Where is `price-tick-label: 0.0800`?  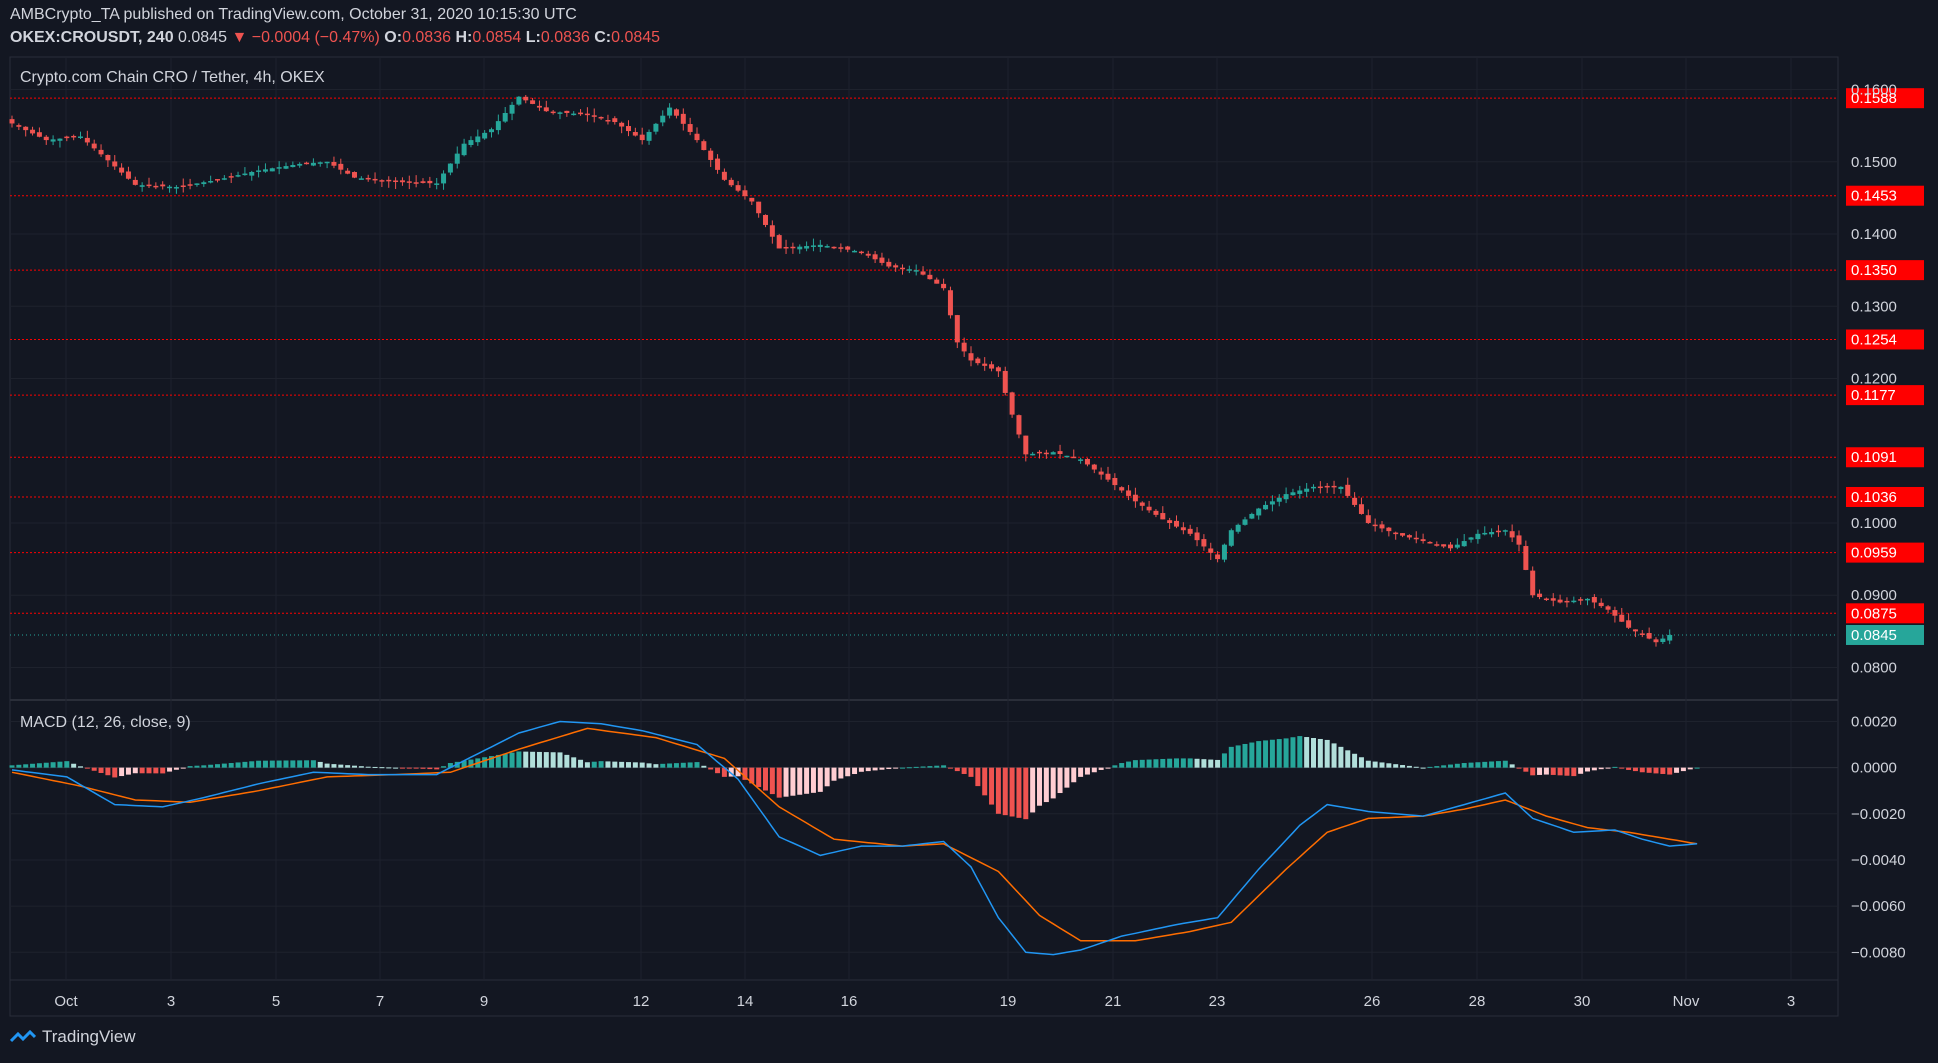
price-tick-label: 0.0800 is located at coordinates (1874, 667).